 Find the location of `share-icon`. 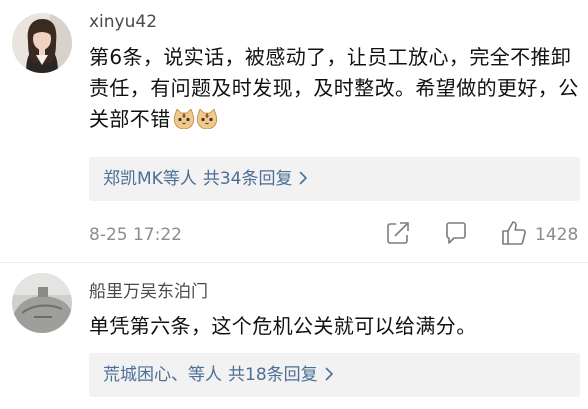

share-icon is located at coordinates (398, 233).